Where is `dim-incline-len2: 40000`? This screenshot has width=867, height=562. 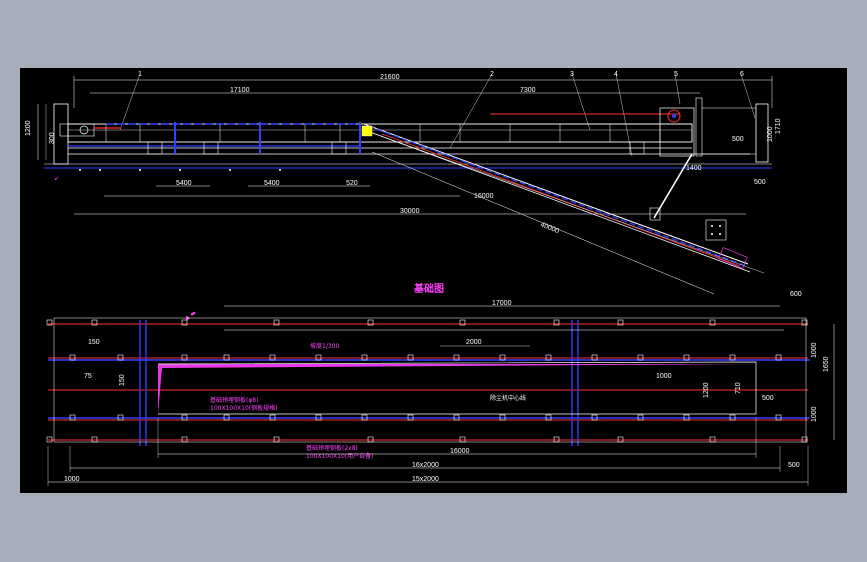
dim-incline-len2: 40000 is located at coordinates (549, 228).